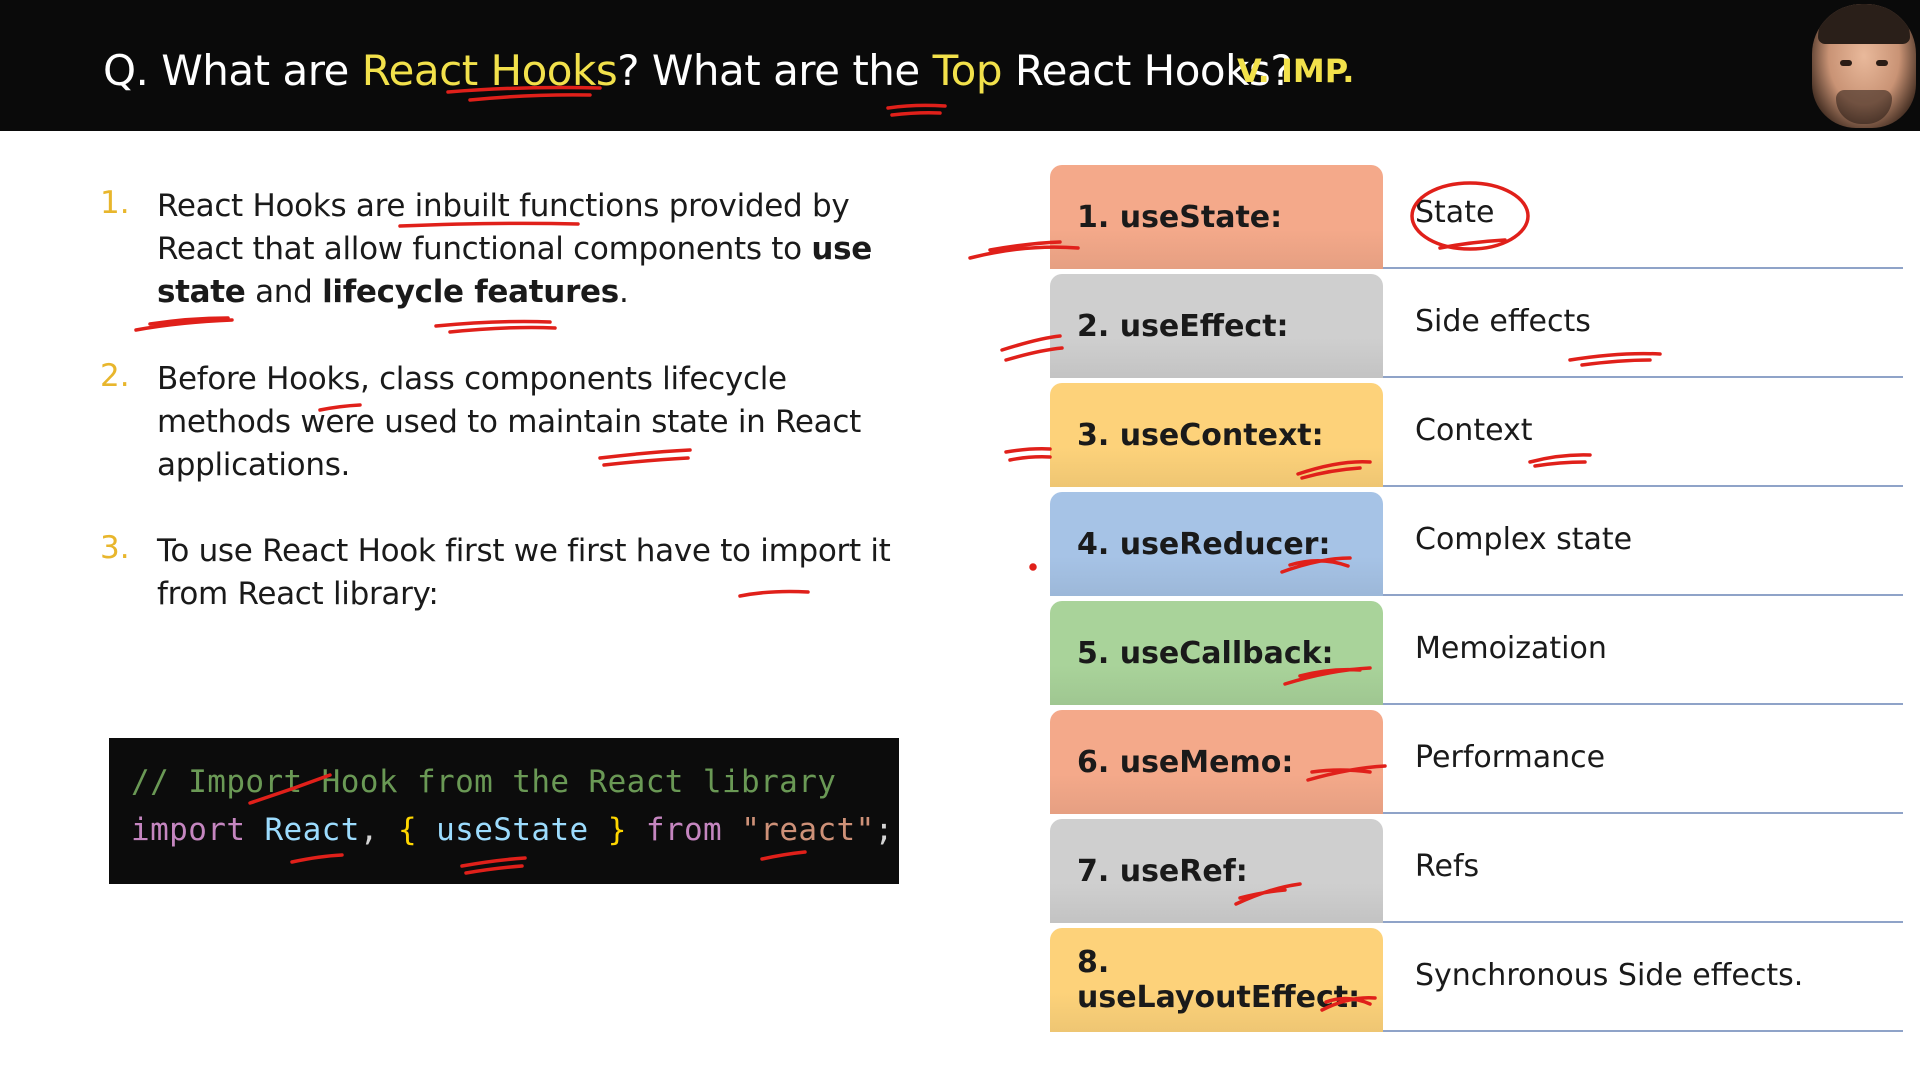 This screenshot has height=1080, width=1920. I want to click on hook-row: 4. useReducer: Complex state, so click(1478, 545).